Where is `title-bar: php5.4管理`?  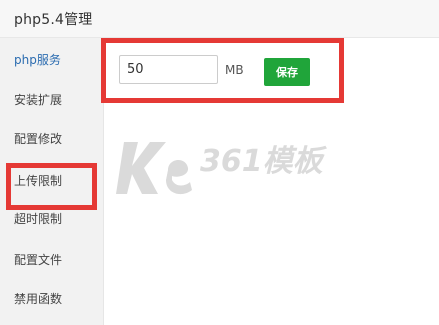
title-bar: php5.4管理 is located at coordinates (219, 19).